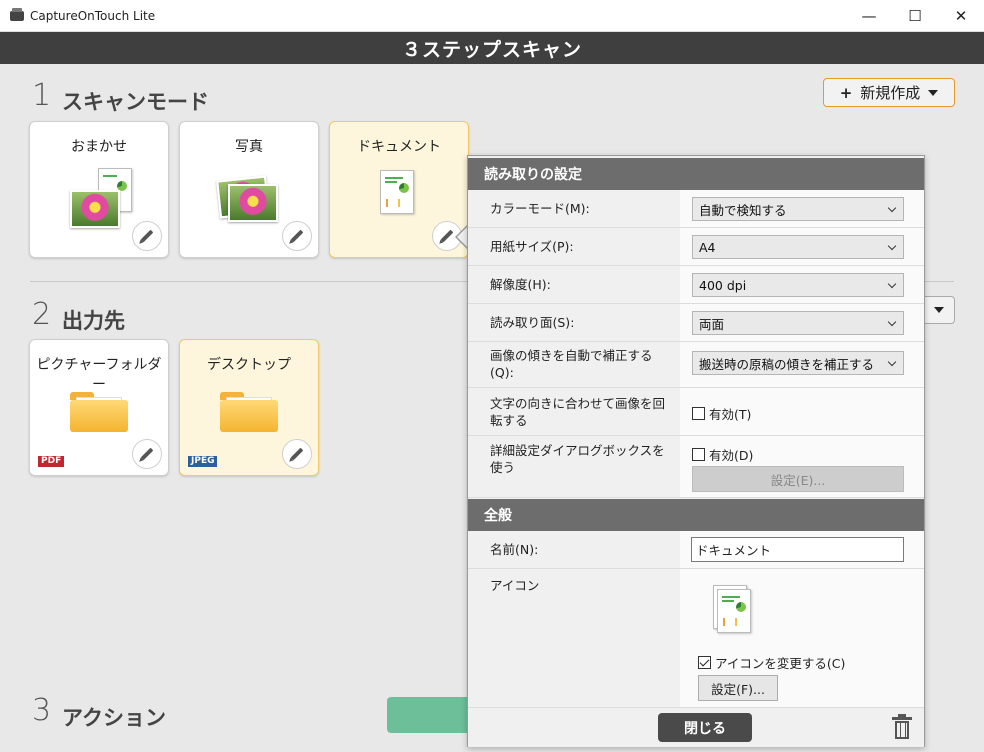  I want to click on name-row: 名前(N): ドキュメント, so click(696, 550).